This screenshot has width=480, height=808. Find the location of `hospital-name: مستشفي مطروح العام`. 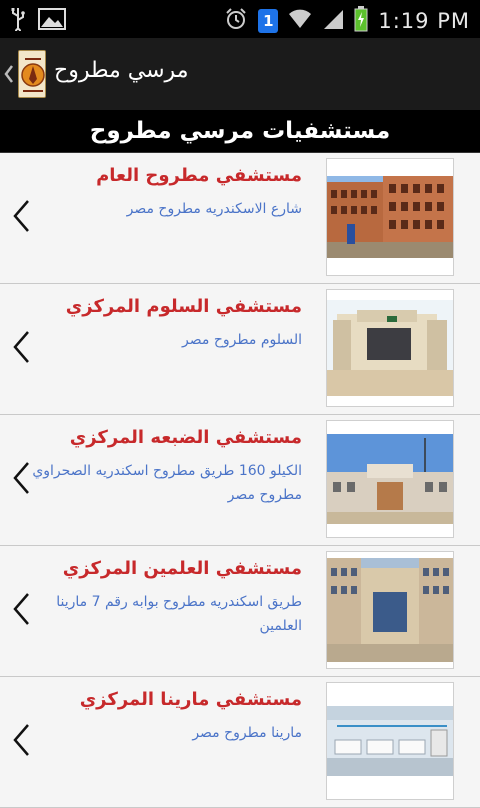

hospital-name: مستشفي مطروح العام is located at coordinates (199, 175).